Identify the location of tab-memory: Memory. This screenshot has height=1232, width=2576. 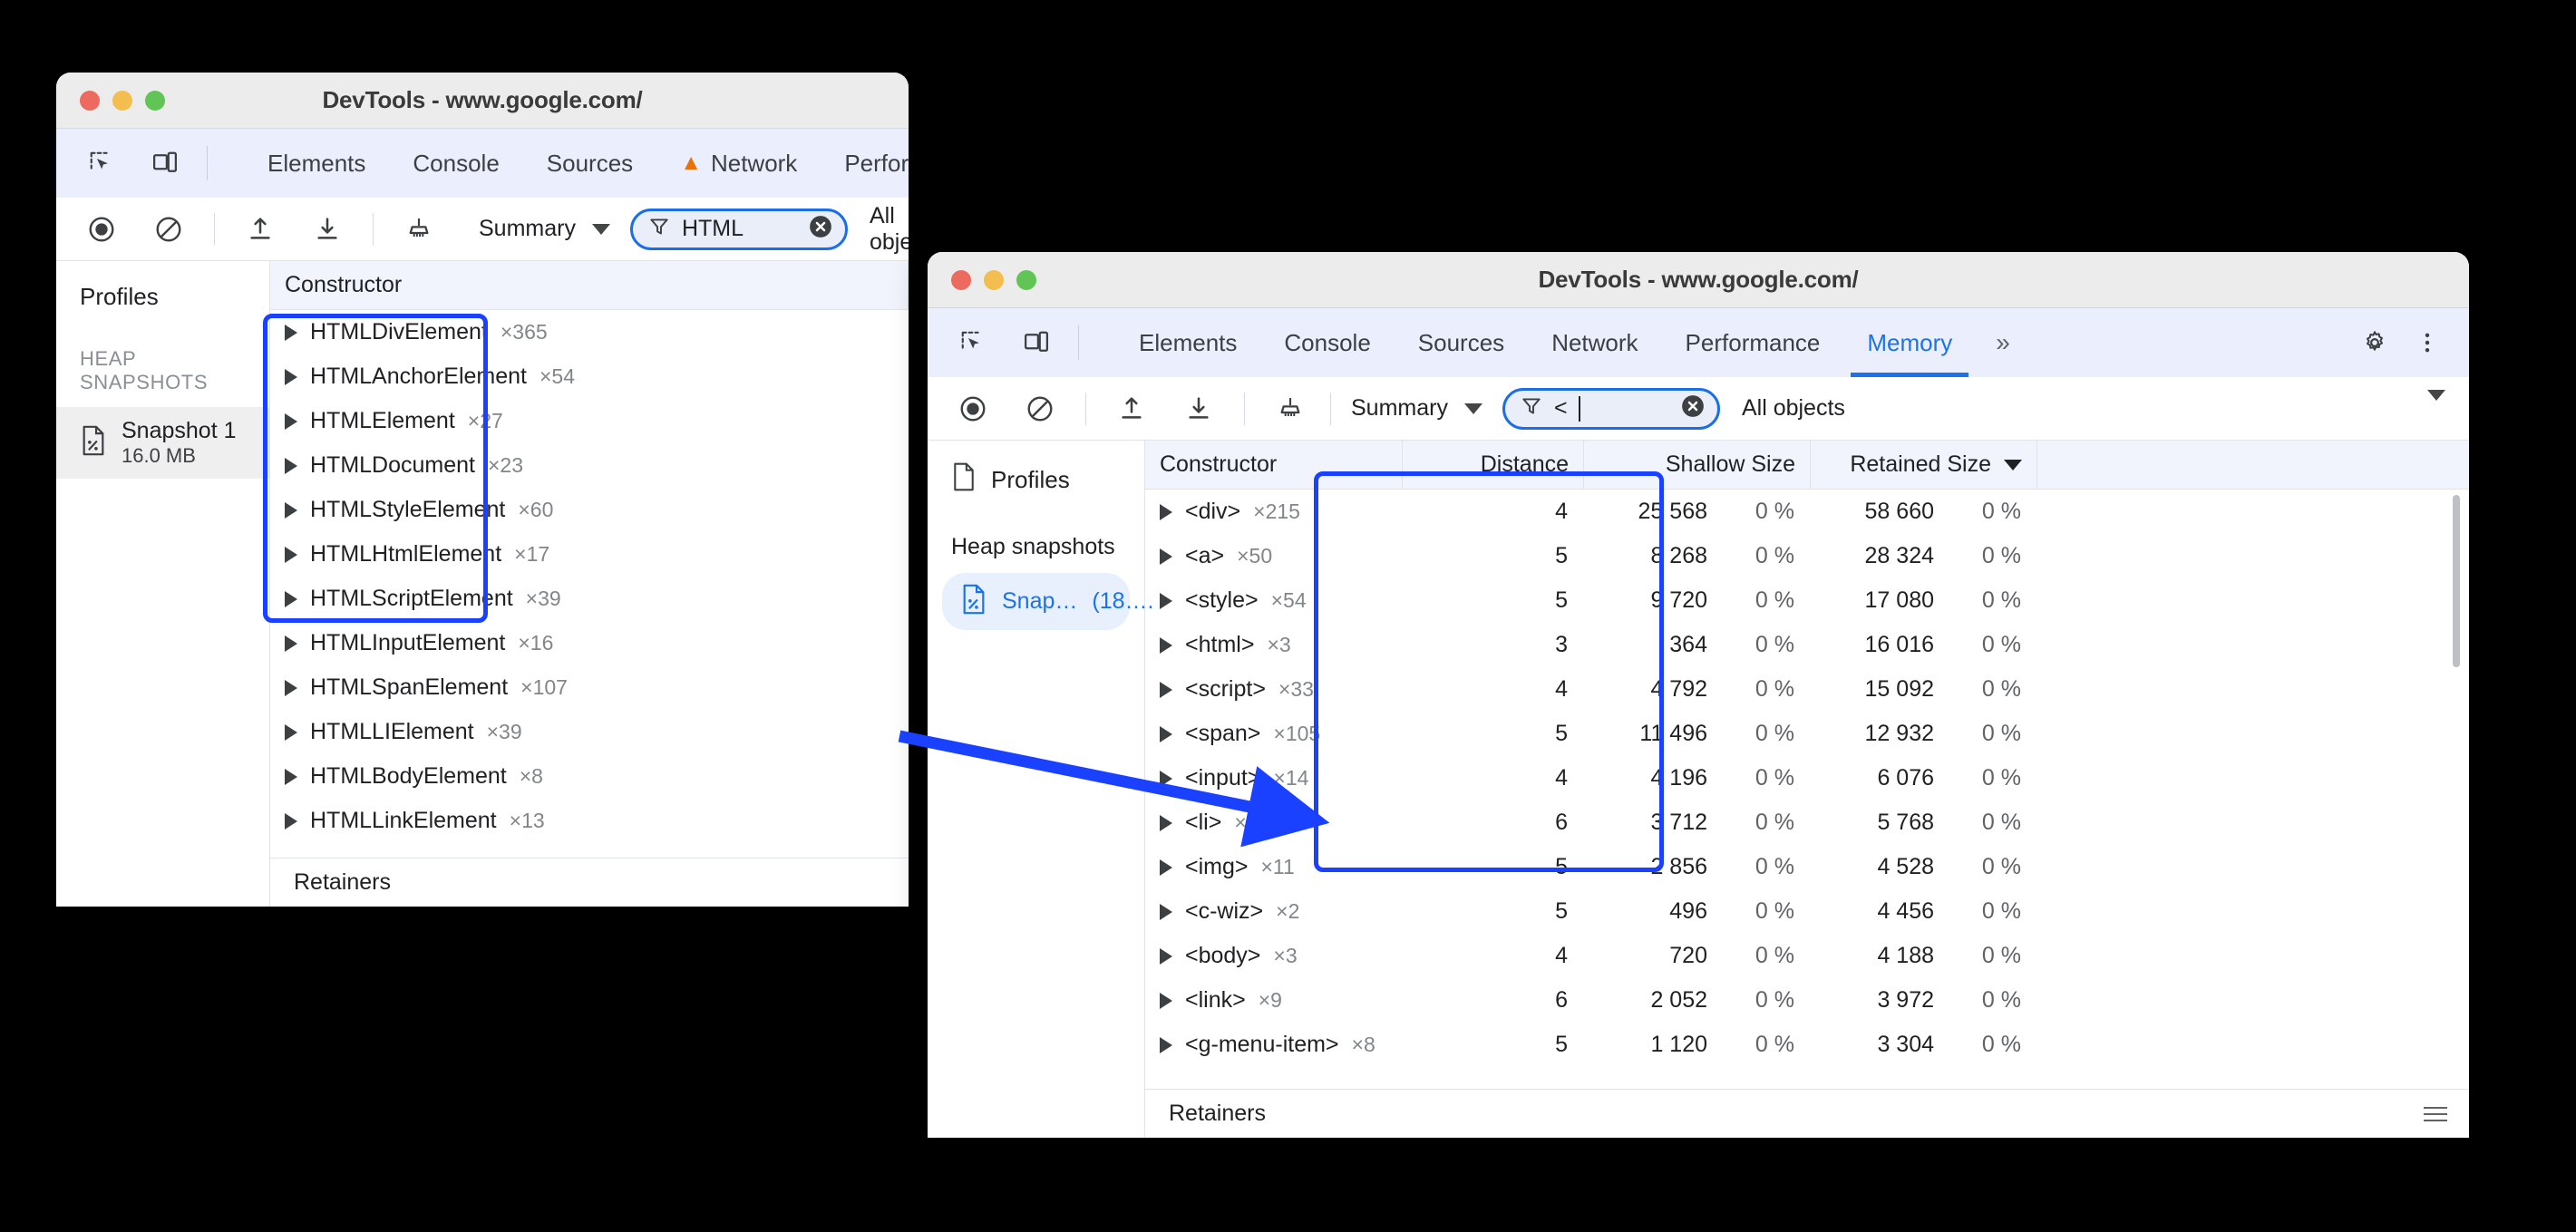
(1910, 342).